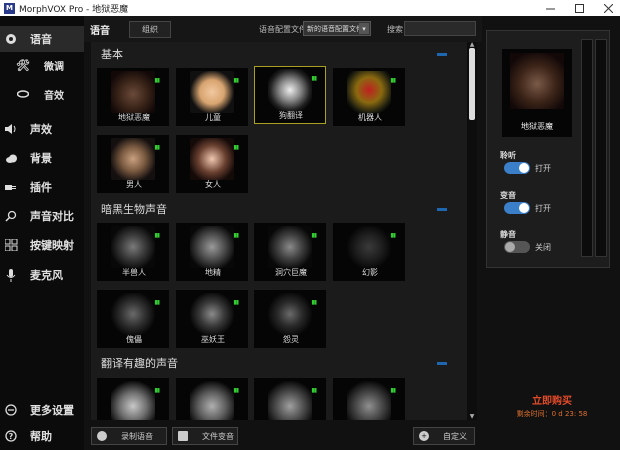 Image resolution: width=620 pixels, height=450 pixels. What do you see at coordinates (150, 29) in the screenshot?
I see `organize-button: 组织` at bounding box center [150, 29].